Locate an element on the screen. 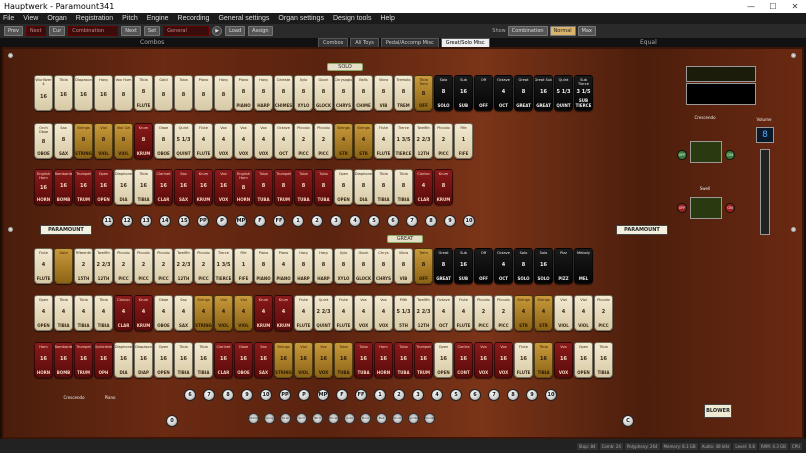 The height and width of the screenshot is (453, 806). stop-tab: Tibia 8 TIBIA is located at coordinates (383, 187).